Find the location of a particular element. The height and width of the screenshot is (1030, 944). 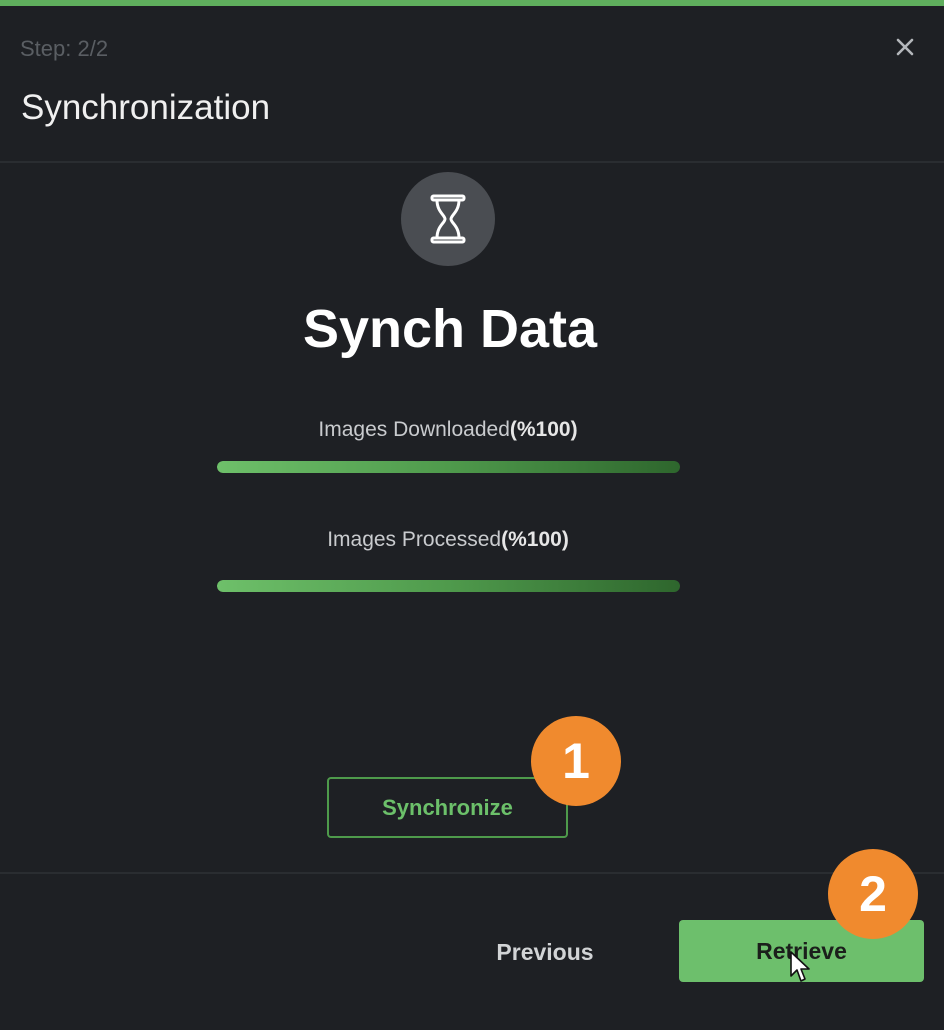

step-badge-2: 2 is located at coordinates (873, 894).